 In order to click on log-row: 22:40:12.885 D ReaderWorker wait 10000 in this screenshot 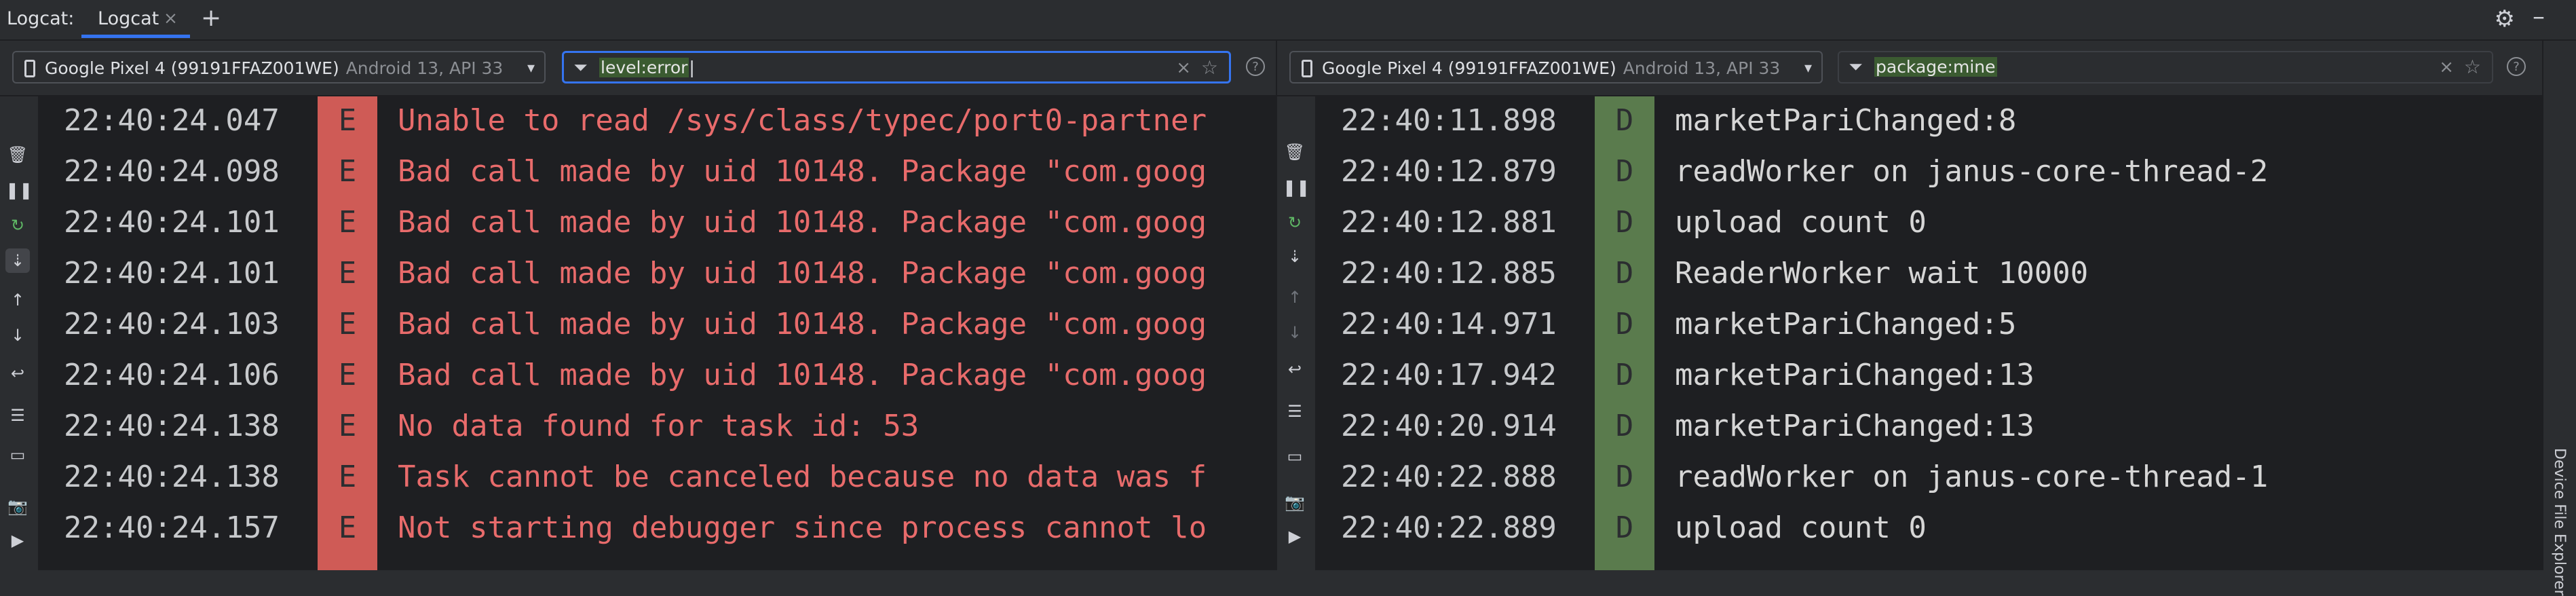, I will do `click(1929, 274)`.